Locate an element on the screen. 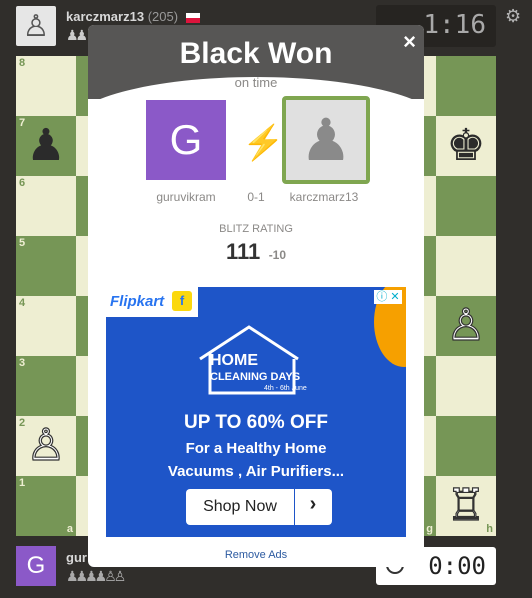 The width and height of the screenshot is (532, 598). top-player-clock-time: 1:16 is located at coordinates (454, 25).